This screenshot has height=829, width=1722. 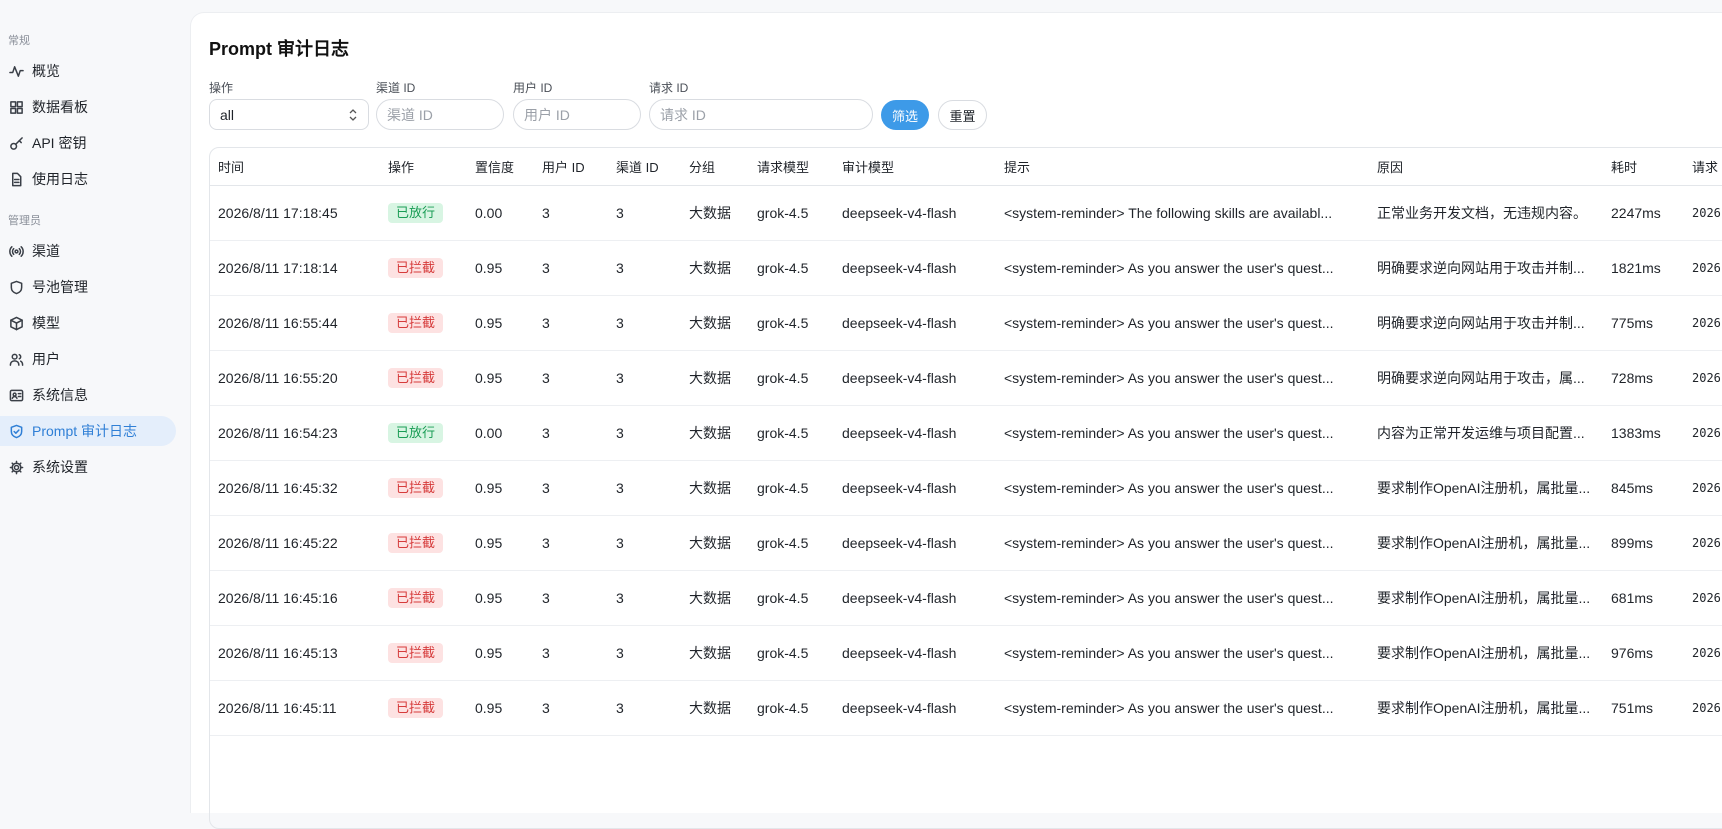 I want to click on sidebar-item-prompt-audit-log: Prompt 审计日志, so click(x=88, y=431).